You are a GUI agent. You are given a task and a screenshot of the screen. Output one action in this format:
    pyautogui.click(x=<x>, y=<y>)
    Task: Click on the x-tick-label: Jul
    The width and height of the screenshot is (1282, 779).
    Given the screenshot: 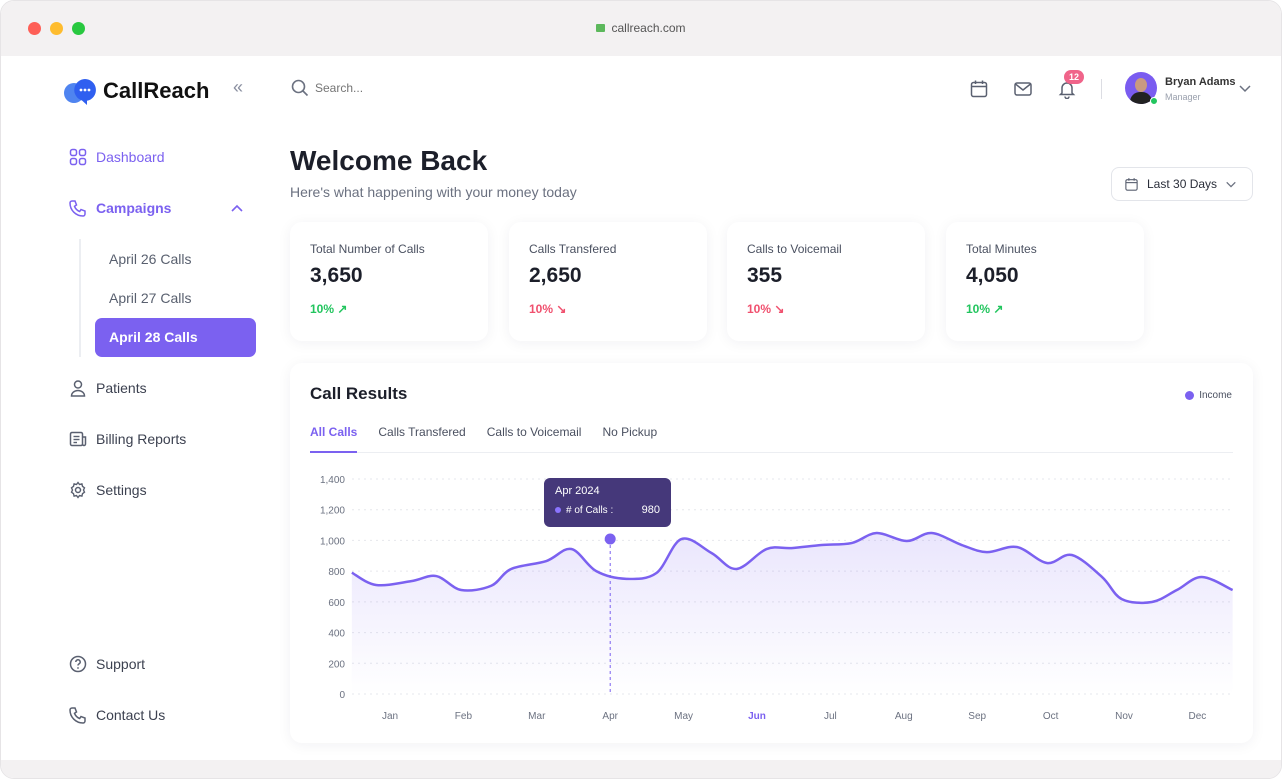 What is the action you would take?
    pyautogui.click(x=830, y=716)
    